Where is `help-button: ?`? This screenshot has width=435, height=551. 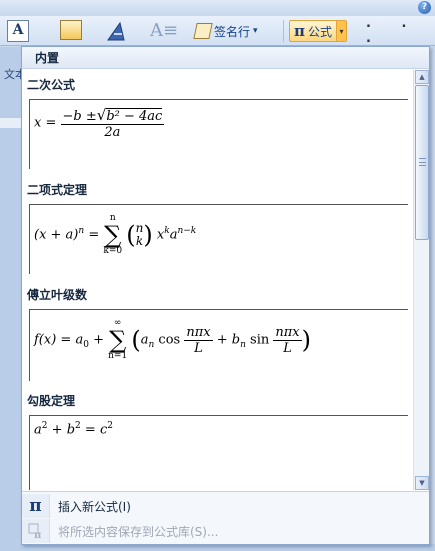
help-button: ? is located at coordinates (424, 7).